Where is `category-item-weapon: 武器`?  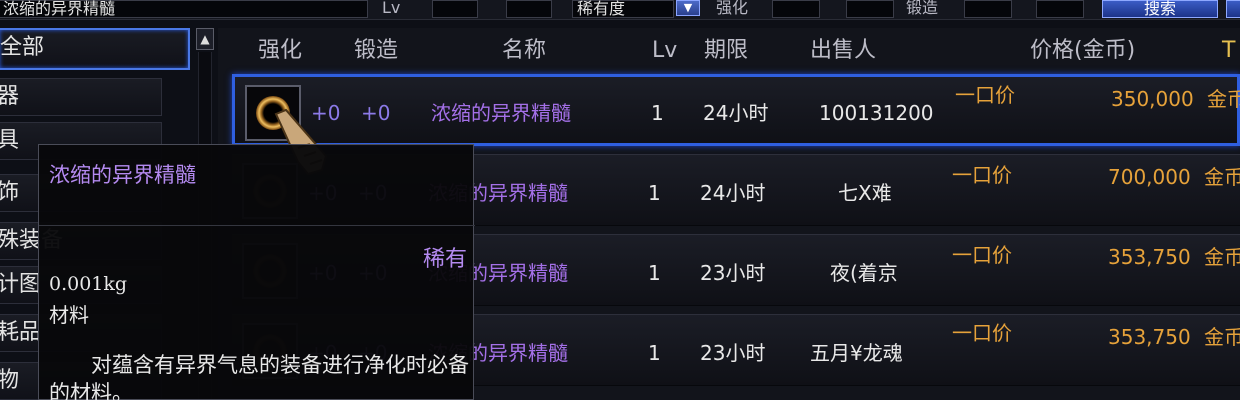 category-item-weapon: 武器 is located at coordinates (81, 97).